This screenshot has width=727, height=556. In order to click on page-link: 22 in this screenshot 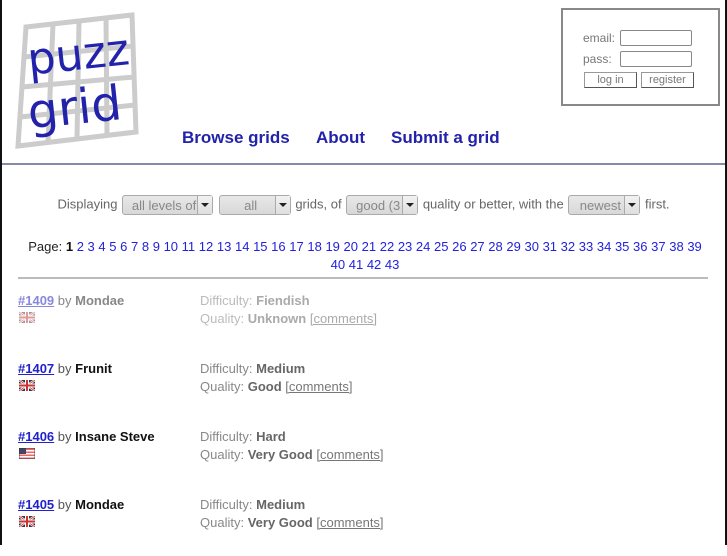, I will do `click(387, 246)`.